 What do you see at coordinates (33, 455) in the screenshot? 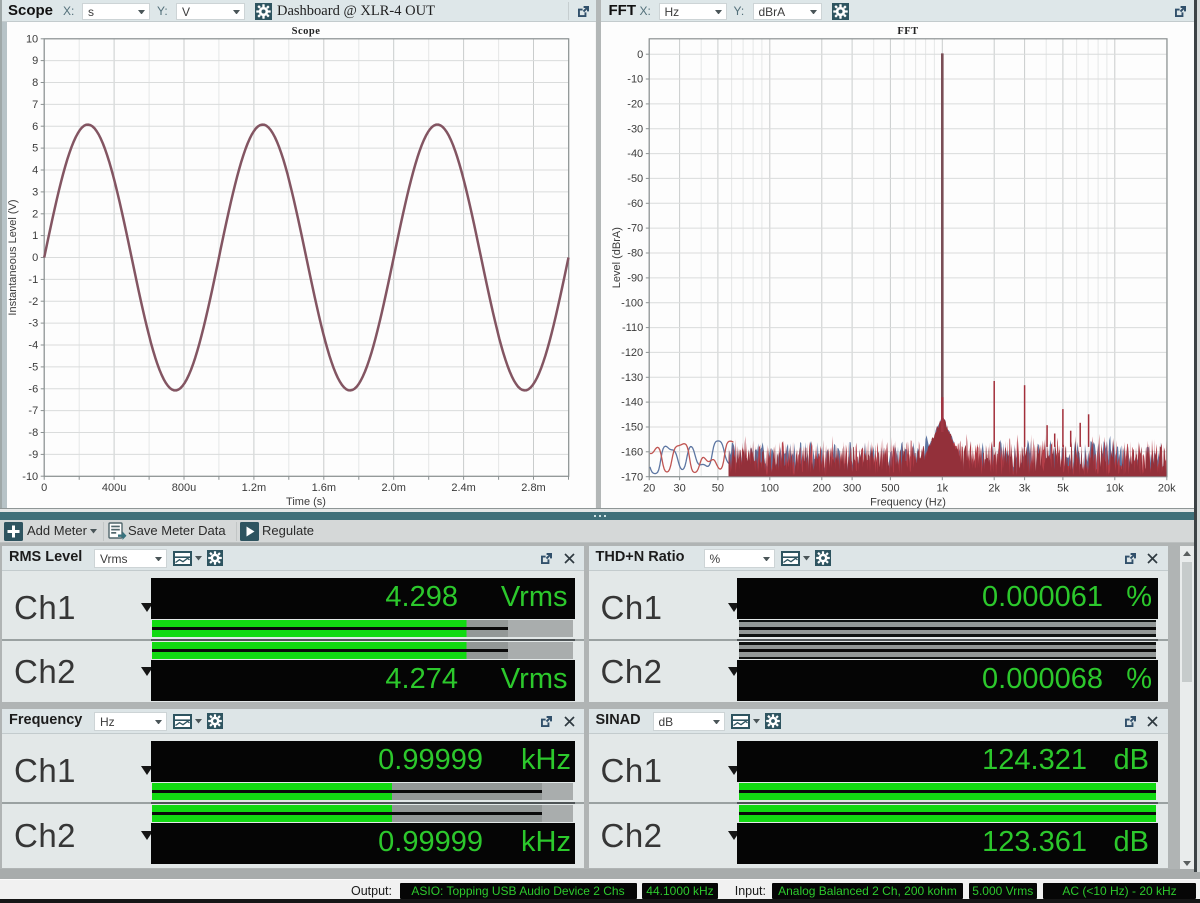
I see `svg-text: -9` at bounding box center [33, 455].